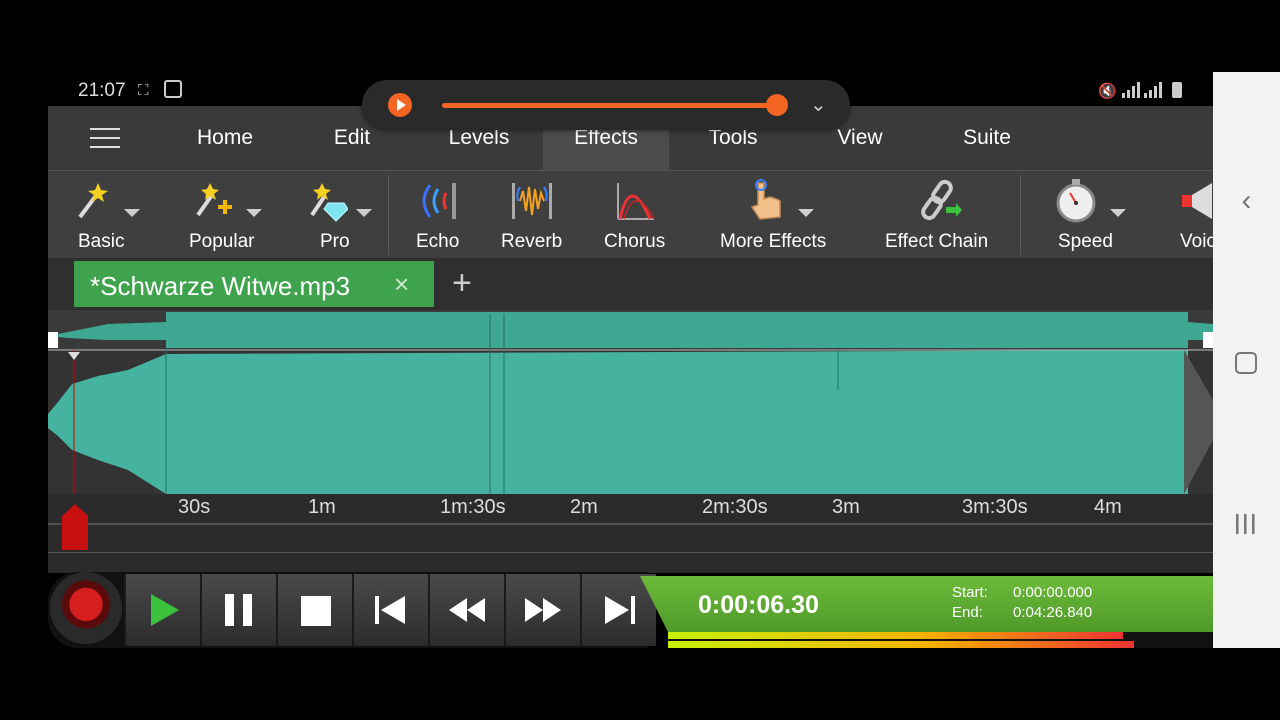 The width and height of the screenshot is (1280, 720). I want to click on tool-voice-label: Voic, so click(1196, 241).